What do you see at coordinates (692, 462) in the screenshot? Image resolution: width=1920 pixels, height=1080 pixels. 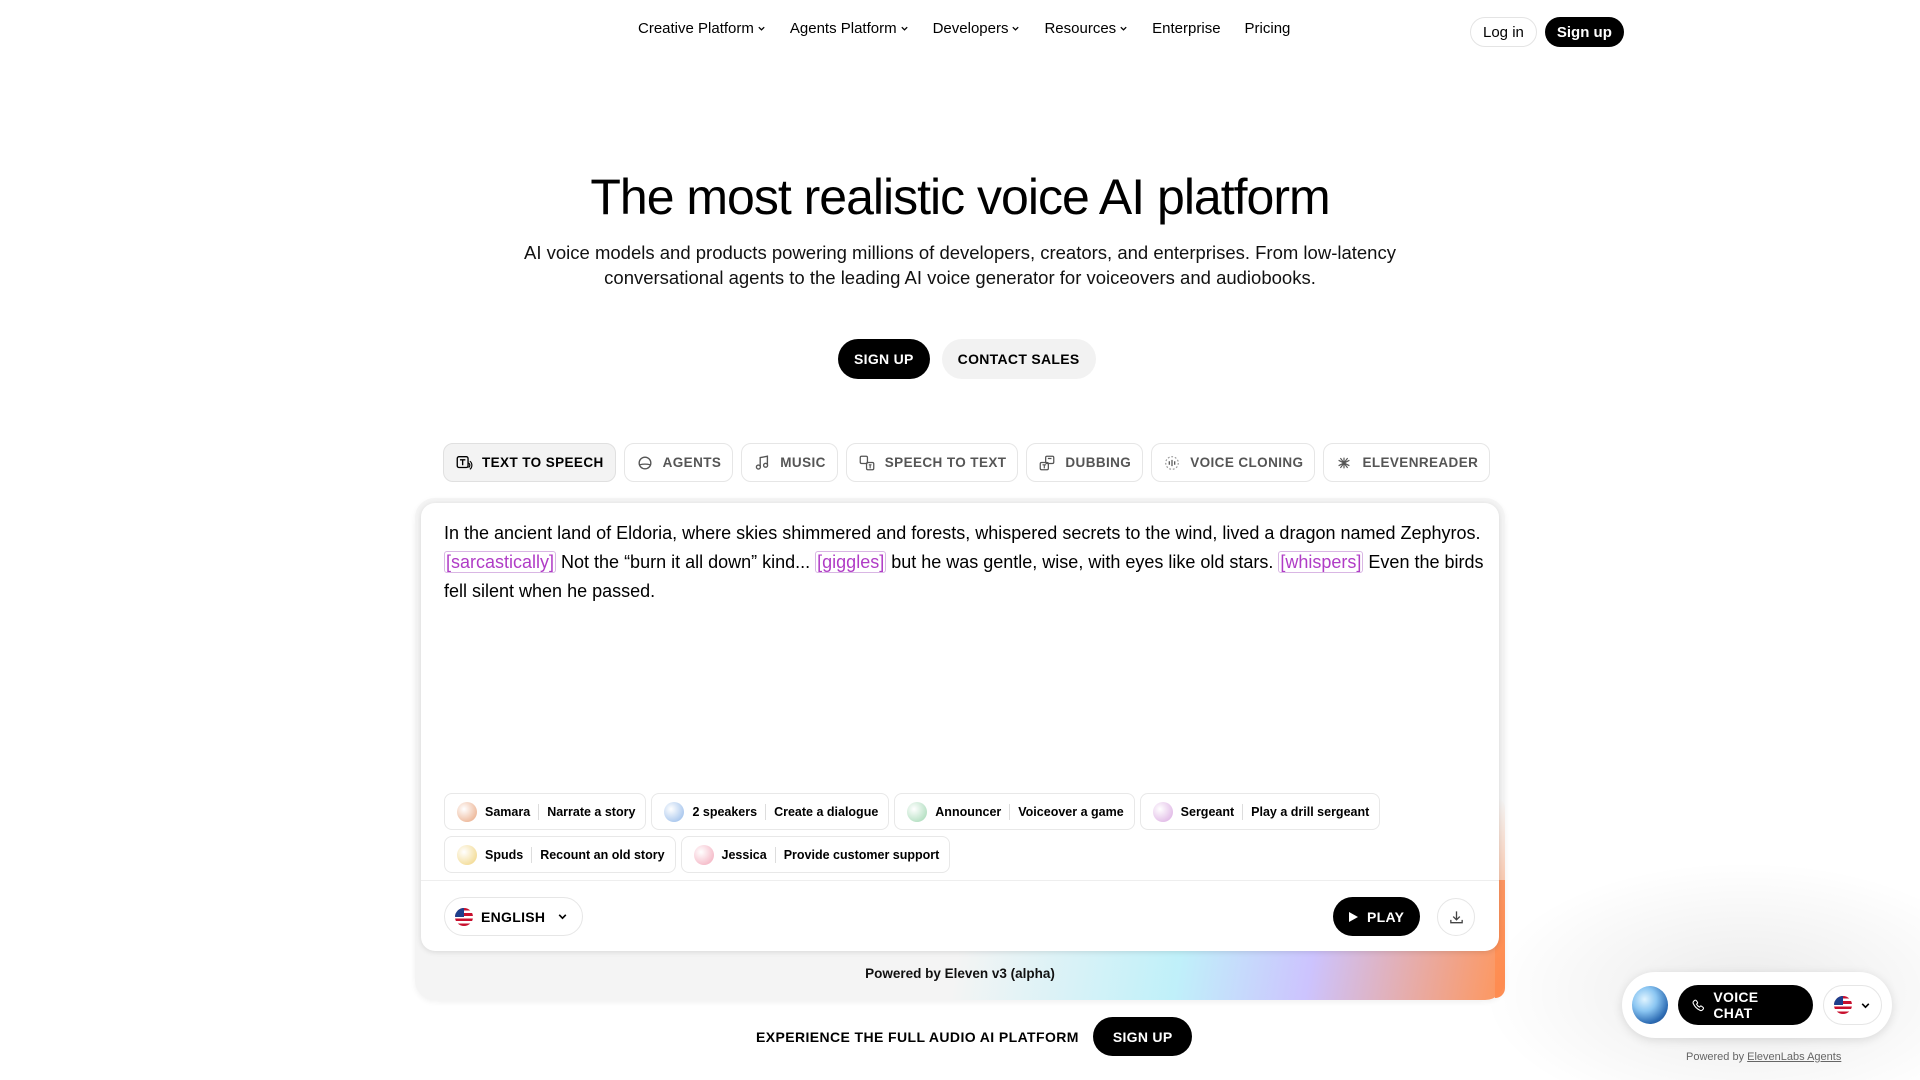 I see `tab-label: AGENTS` at bounding box center [692, 462].